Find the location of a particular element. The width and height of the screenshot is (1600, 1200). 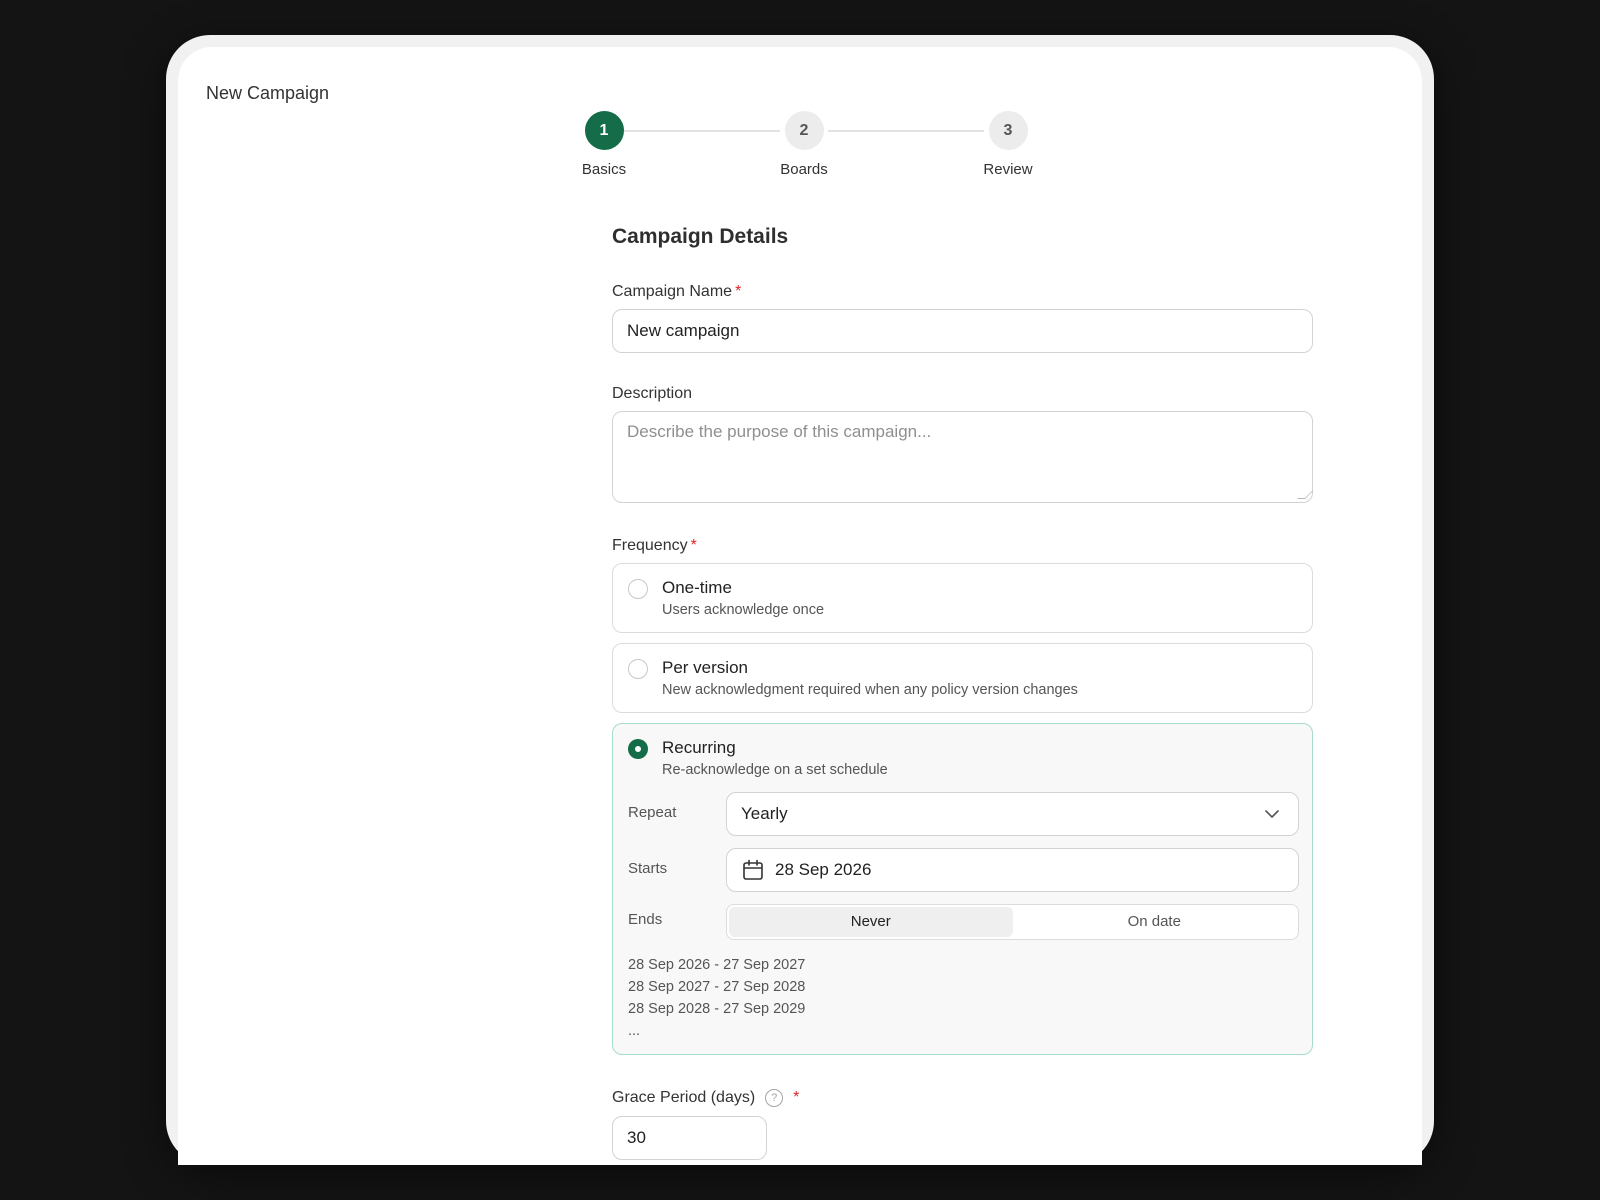

chevron-down-icon is located at coordinates (1272, 814).